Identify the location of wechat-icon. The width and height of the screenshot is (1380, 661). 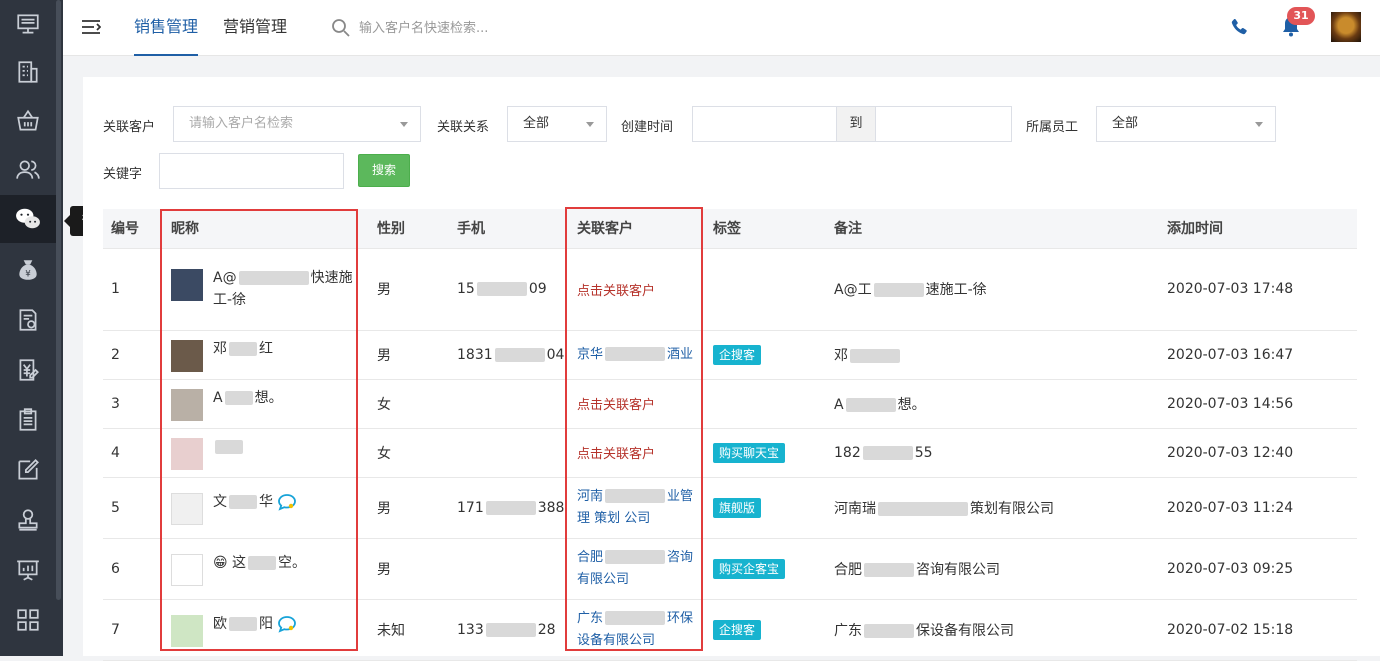
(28, 218).